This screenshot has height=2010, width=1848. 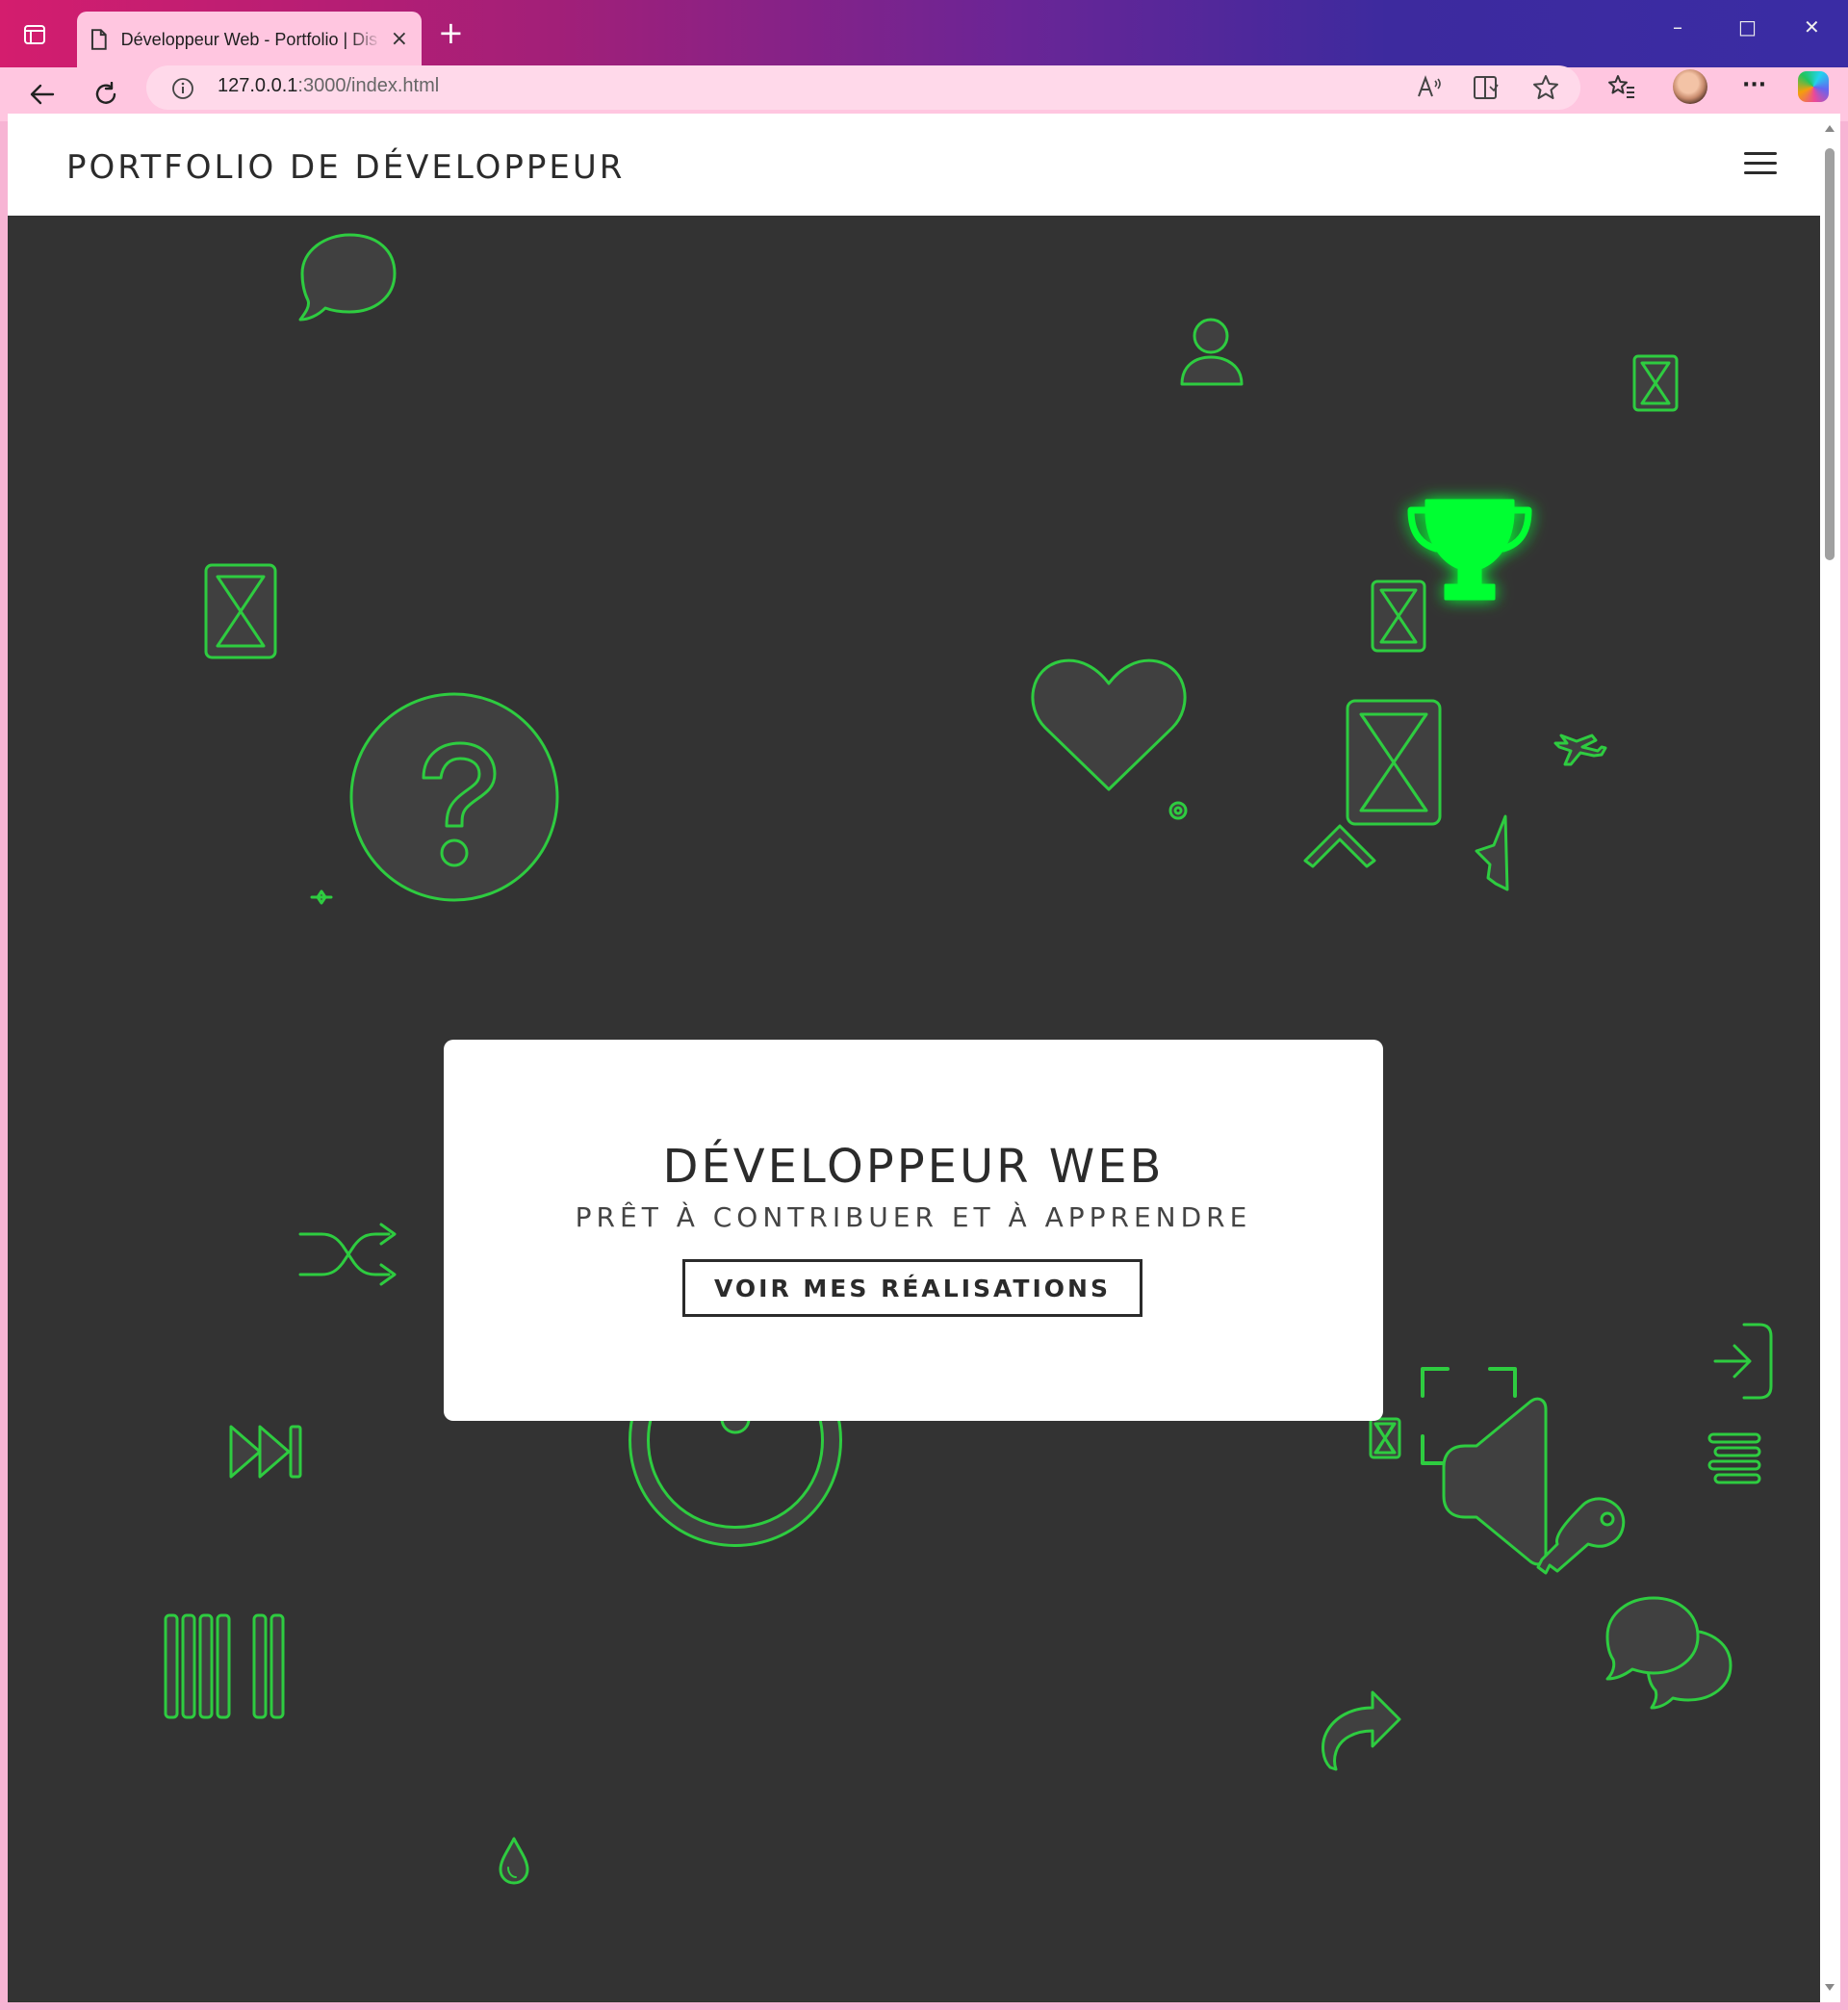 What do you see at coordinates (1212, 352) in the screenshot?
I see `user-icon` at bounding box center [1212, 352].